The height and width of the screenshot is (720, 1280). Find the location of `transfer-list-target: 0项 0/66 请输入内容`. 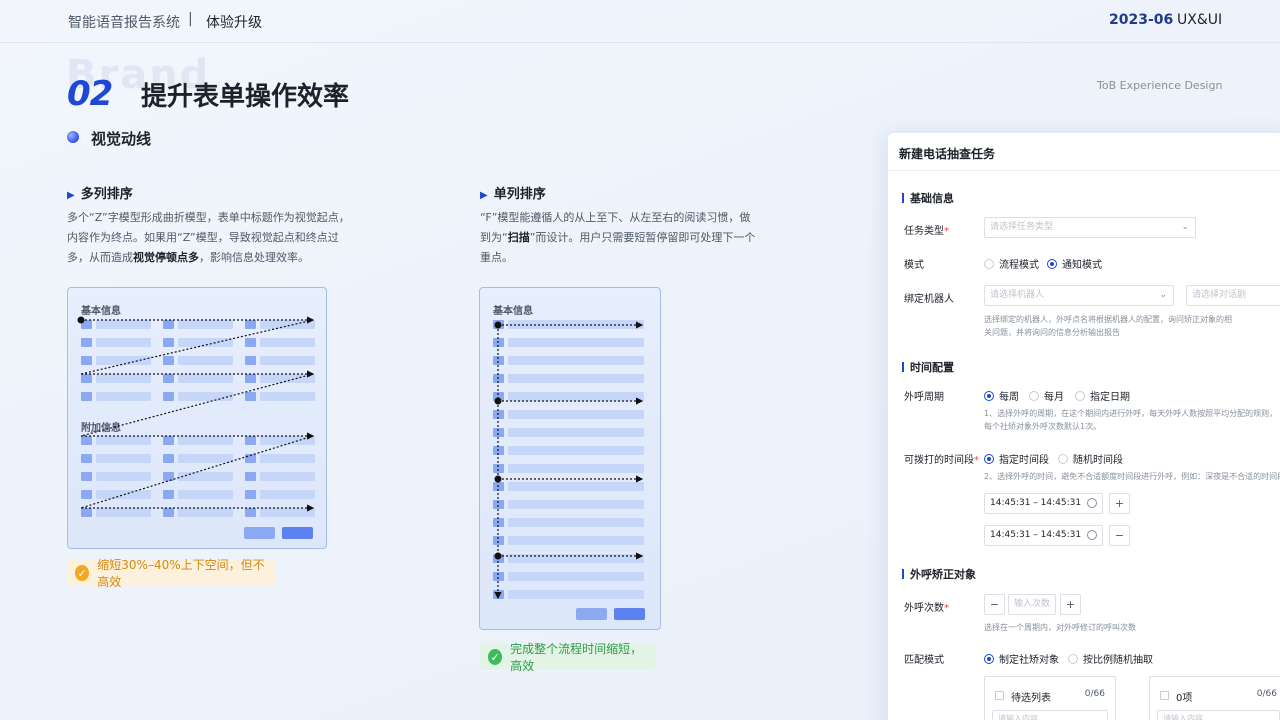

transfer-list-target: 0项 0/66 请输入内容 is located at coordinates (1214, 698).